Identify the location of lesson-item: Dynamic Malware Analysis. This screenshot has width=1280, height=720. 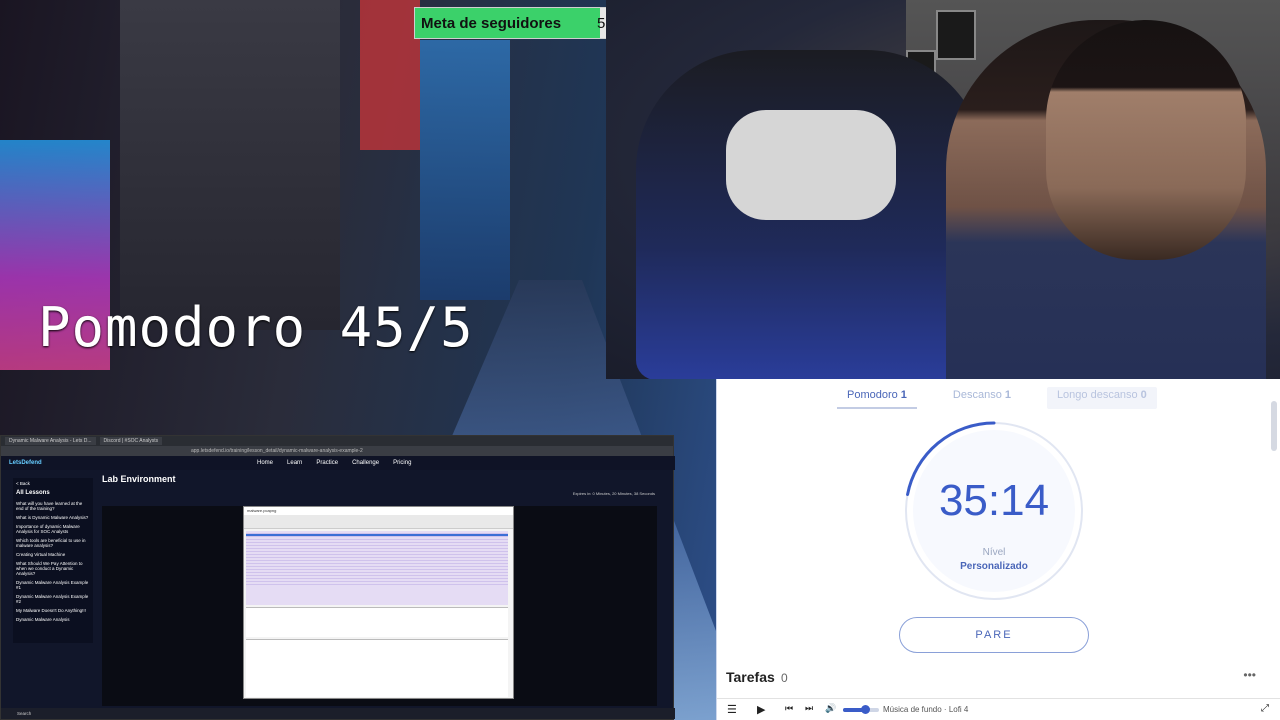
(53, 619).